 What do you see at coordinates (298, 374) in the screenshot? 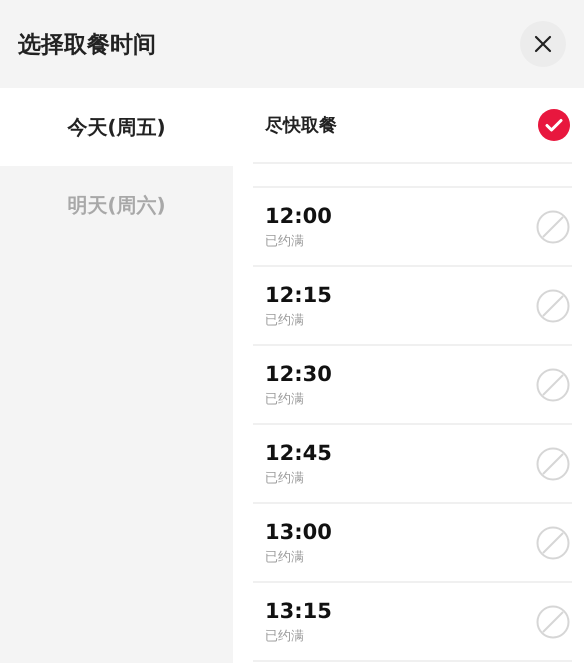
I see `slot-time: 12:30` at bounding box center [298, 374].